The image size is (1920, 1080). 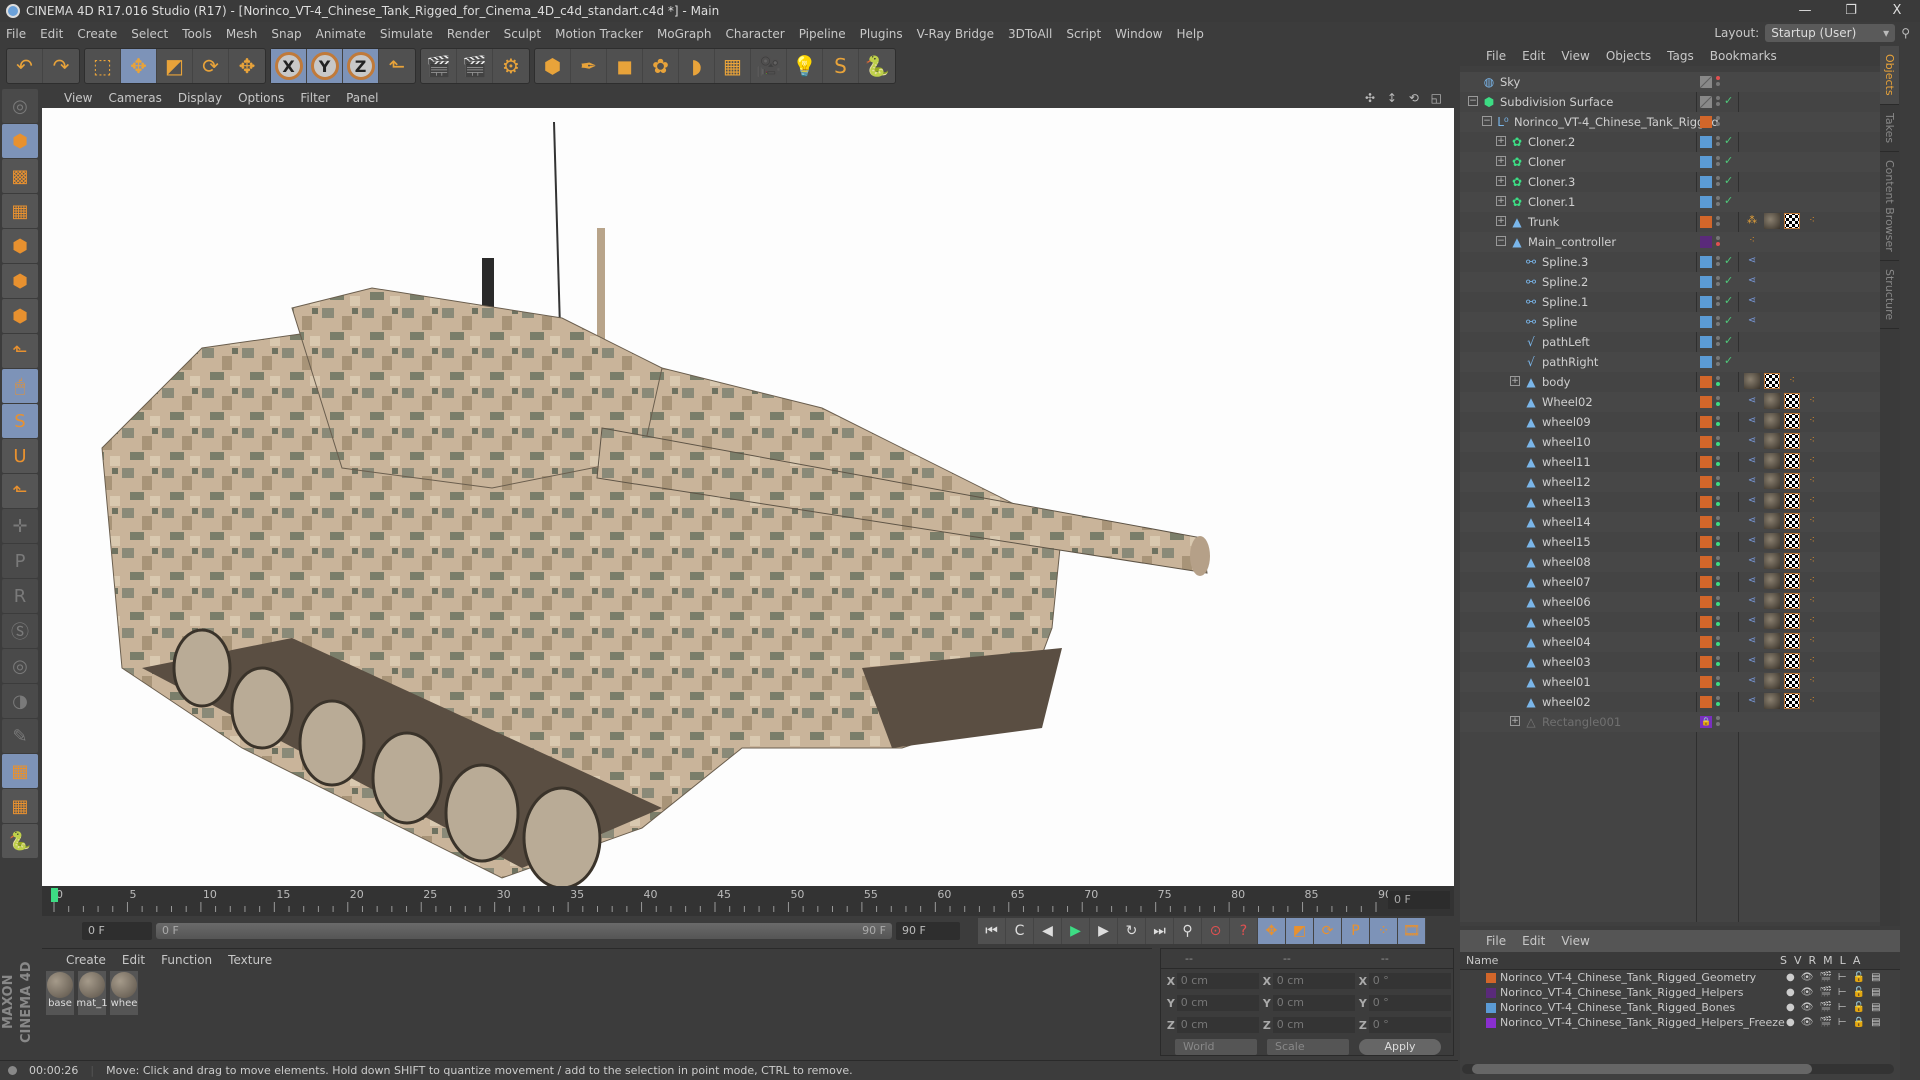 What do you see at coordinates (1515, 721) in the screenshot?
I see `expand-toggle-icon: +` at bounding box center [1515, 721].